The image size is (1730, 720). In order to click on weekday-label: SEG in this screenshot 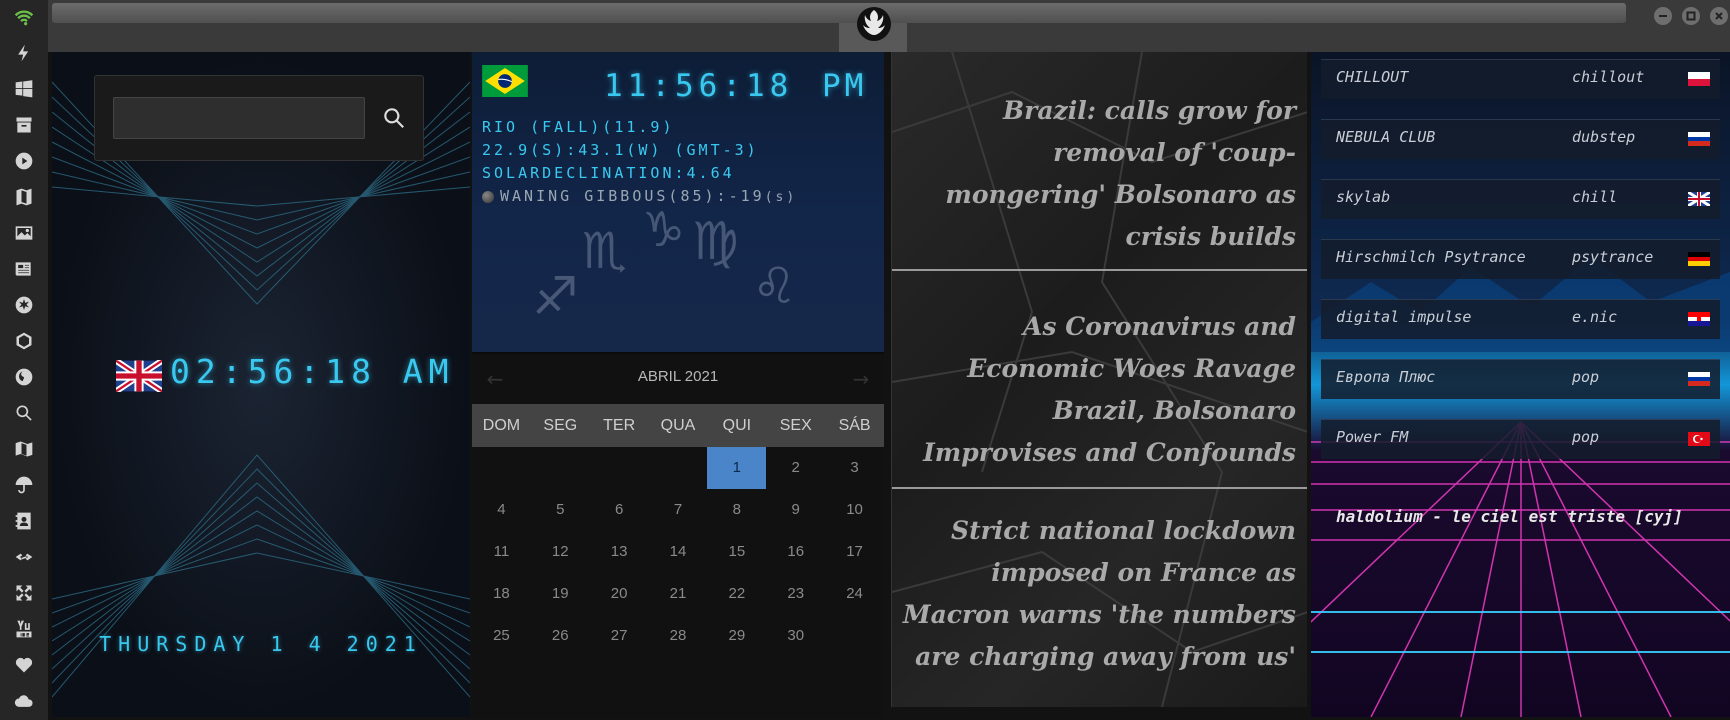, I will do `click(560, 425)`.